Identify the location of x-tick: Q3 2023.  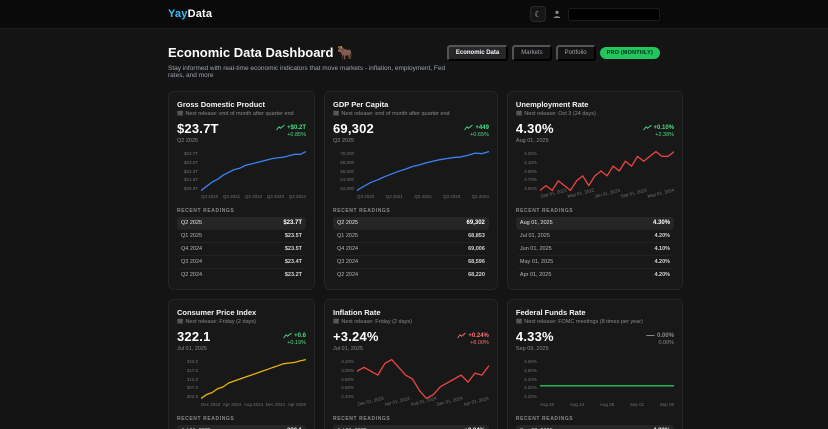
(275, 196).